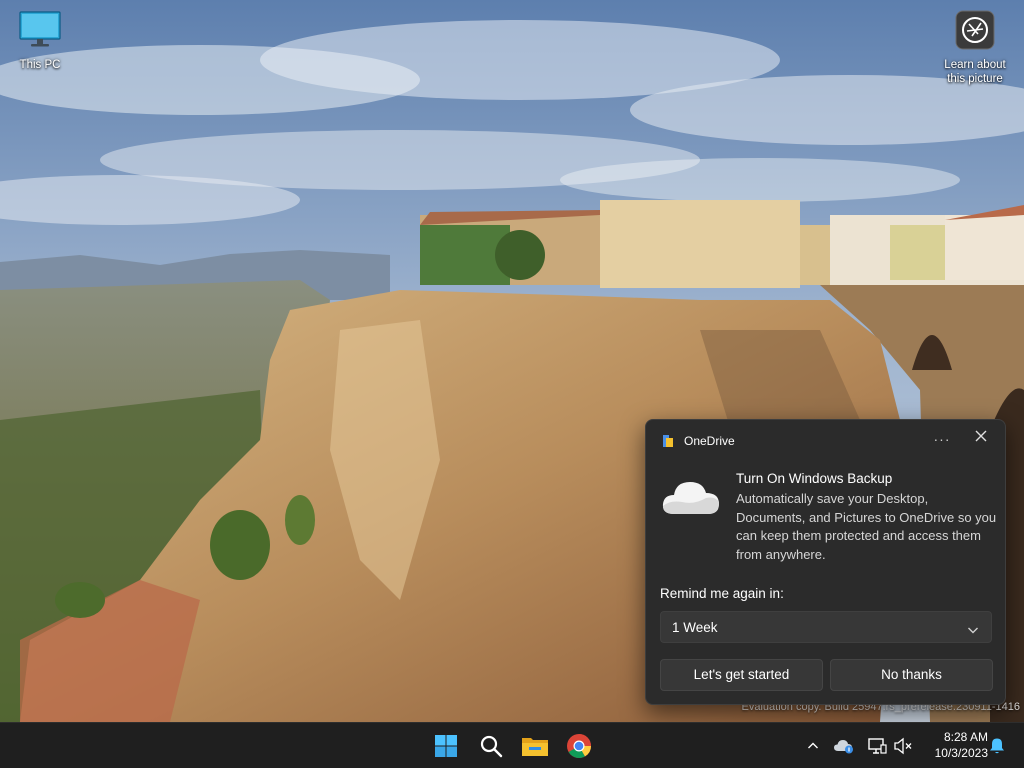  What do you see at coordinates (911, 675) in the screenshot?
I see `no-thanks-button: No thanks` at bounding box center [911, 675].